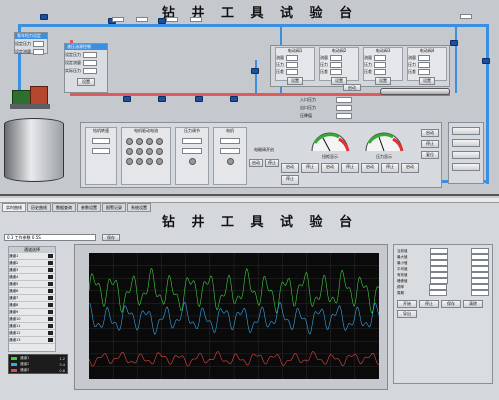 This screenshot has height=400, width=499. I want to click on save-button: 保存, so click(111, 237).